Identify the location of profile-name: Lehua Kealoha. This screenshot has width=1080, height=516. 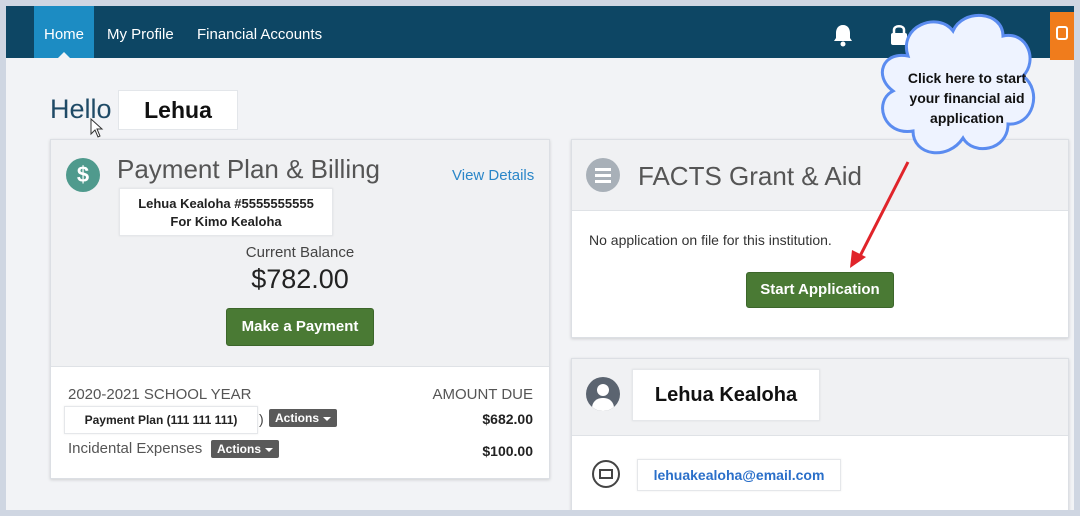
(726, 395).